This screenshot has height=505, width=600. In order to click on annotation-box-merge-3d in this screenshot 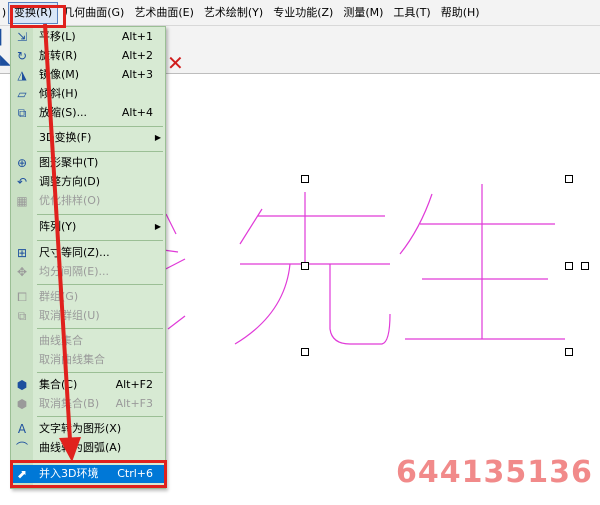, I will do `click(88, 474)`.